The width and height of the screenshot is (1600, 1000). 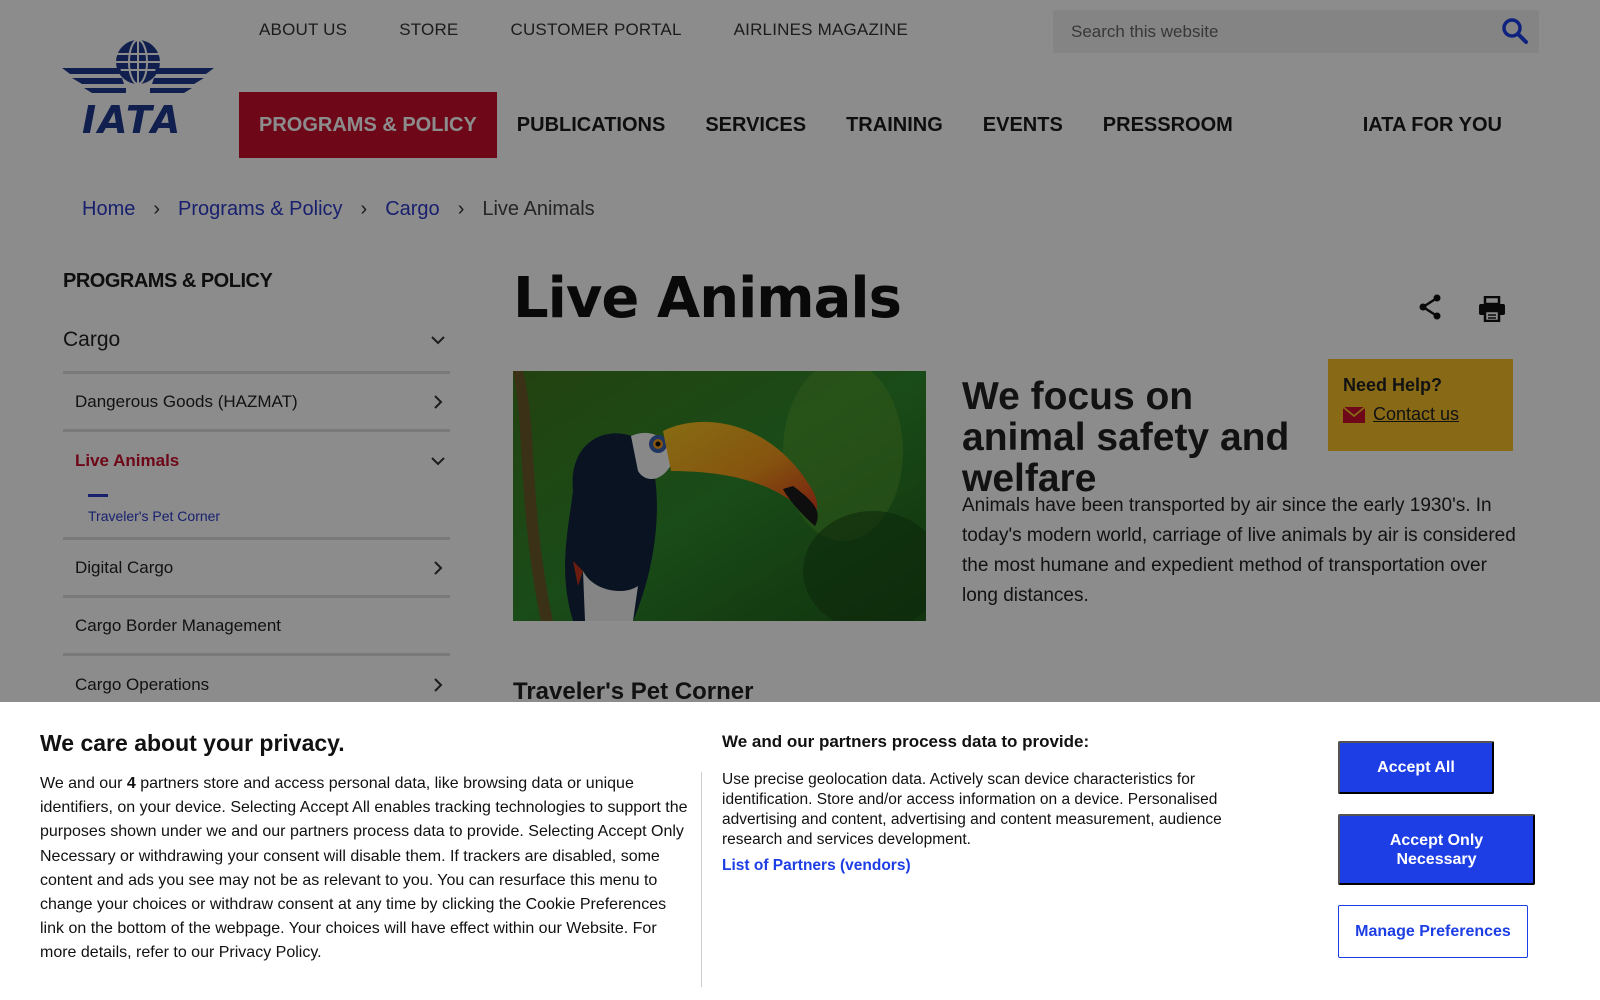 What do you see at coordinates (1433, 931) in the screenshot?
I see `manage-preferences-button: Manage Preferences` at bounding box center [1433, 931].